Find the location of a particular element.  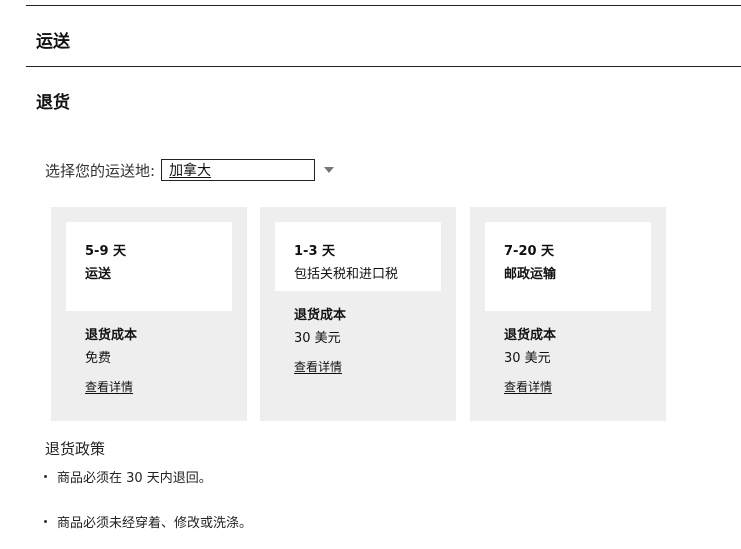

return-cost-value: 免费 is located at coordinates (98, 358).